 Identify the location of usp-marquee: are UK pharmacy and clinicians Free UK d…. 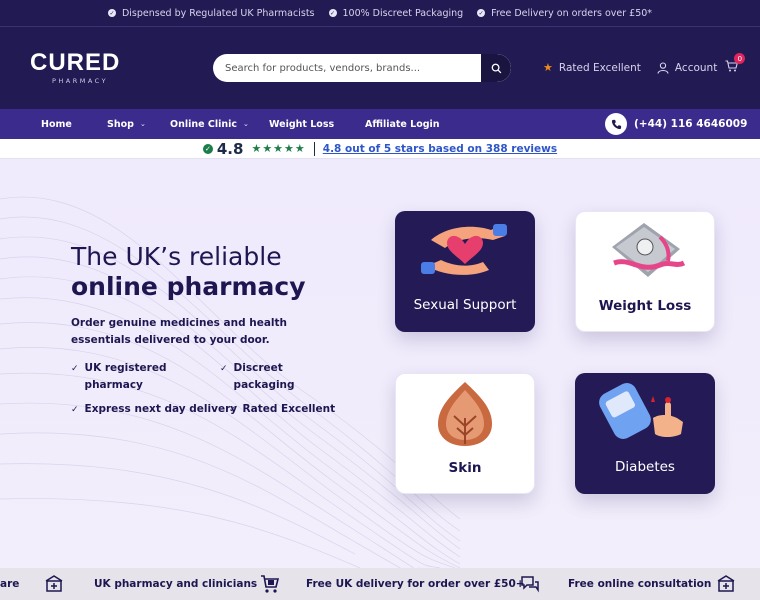
(380, 584).